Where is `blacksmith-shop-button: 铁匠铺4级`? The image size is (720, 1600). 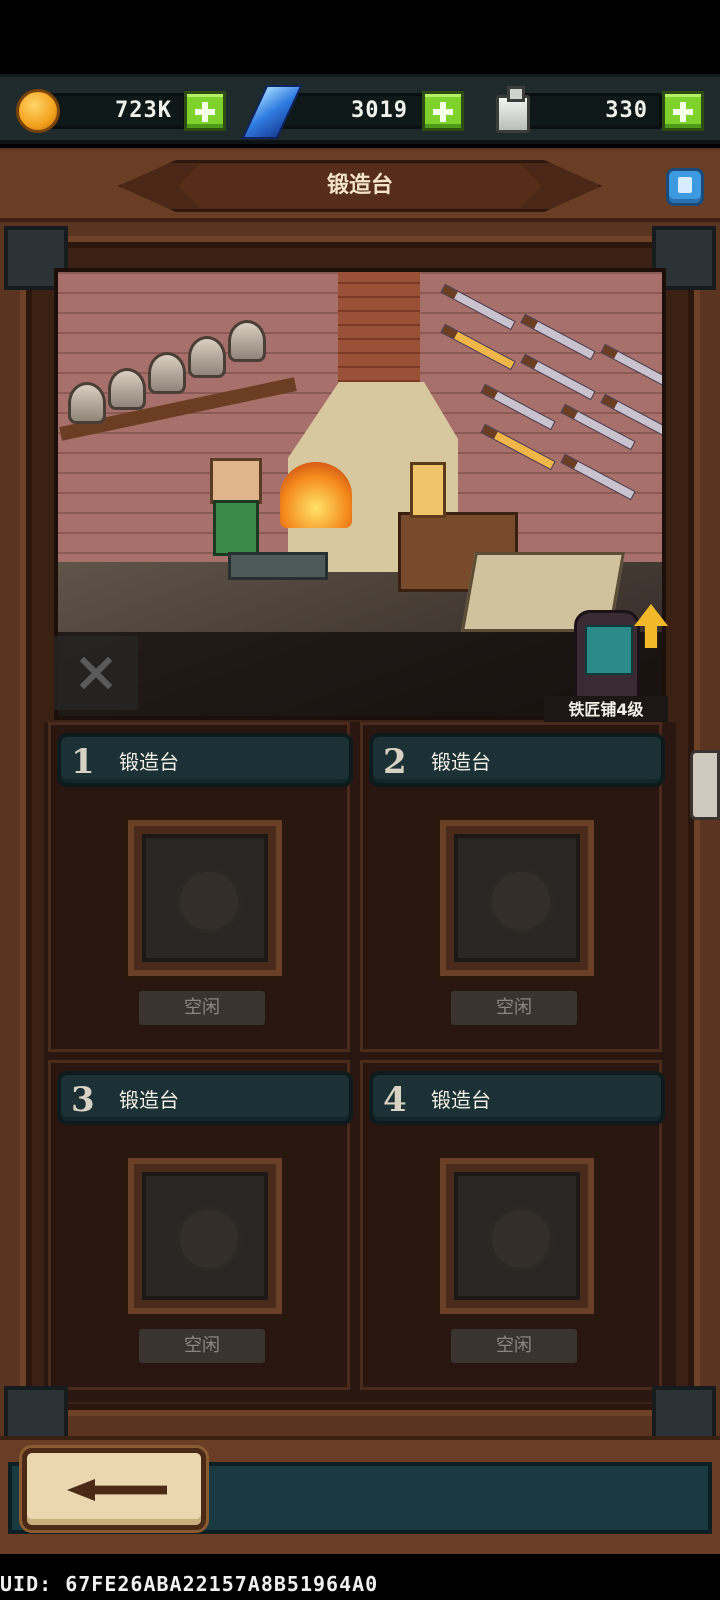
blacksmith-shop-button: 铁匠铺4级 is located at coordinates (606, 666).